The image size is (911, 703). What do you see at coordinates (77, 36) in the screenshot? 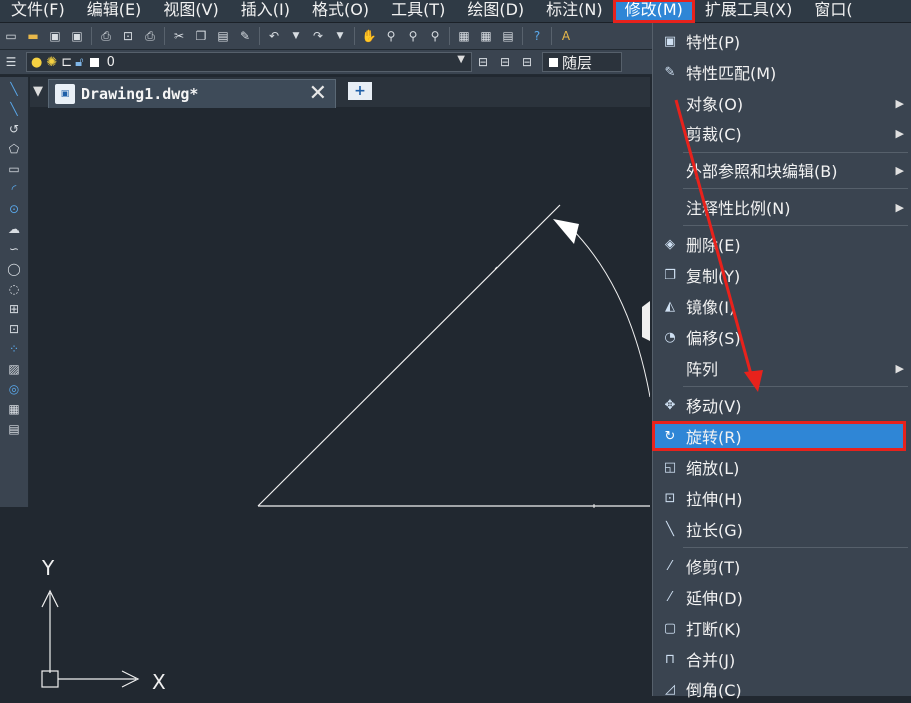
I see `save-as-icon: ▣` at bounding box center [77, 36].